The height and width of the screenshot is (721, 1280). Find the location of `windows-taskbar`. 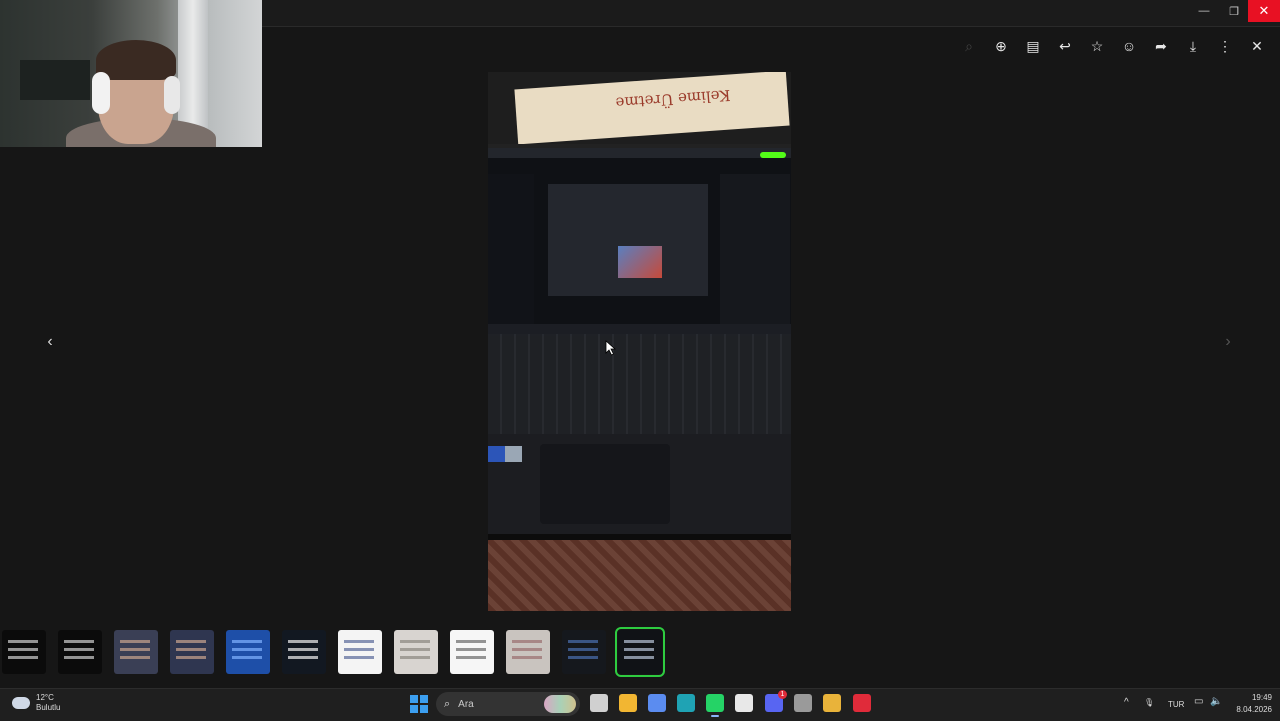

windows-taskbar is located at coordinates (640, 704).